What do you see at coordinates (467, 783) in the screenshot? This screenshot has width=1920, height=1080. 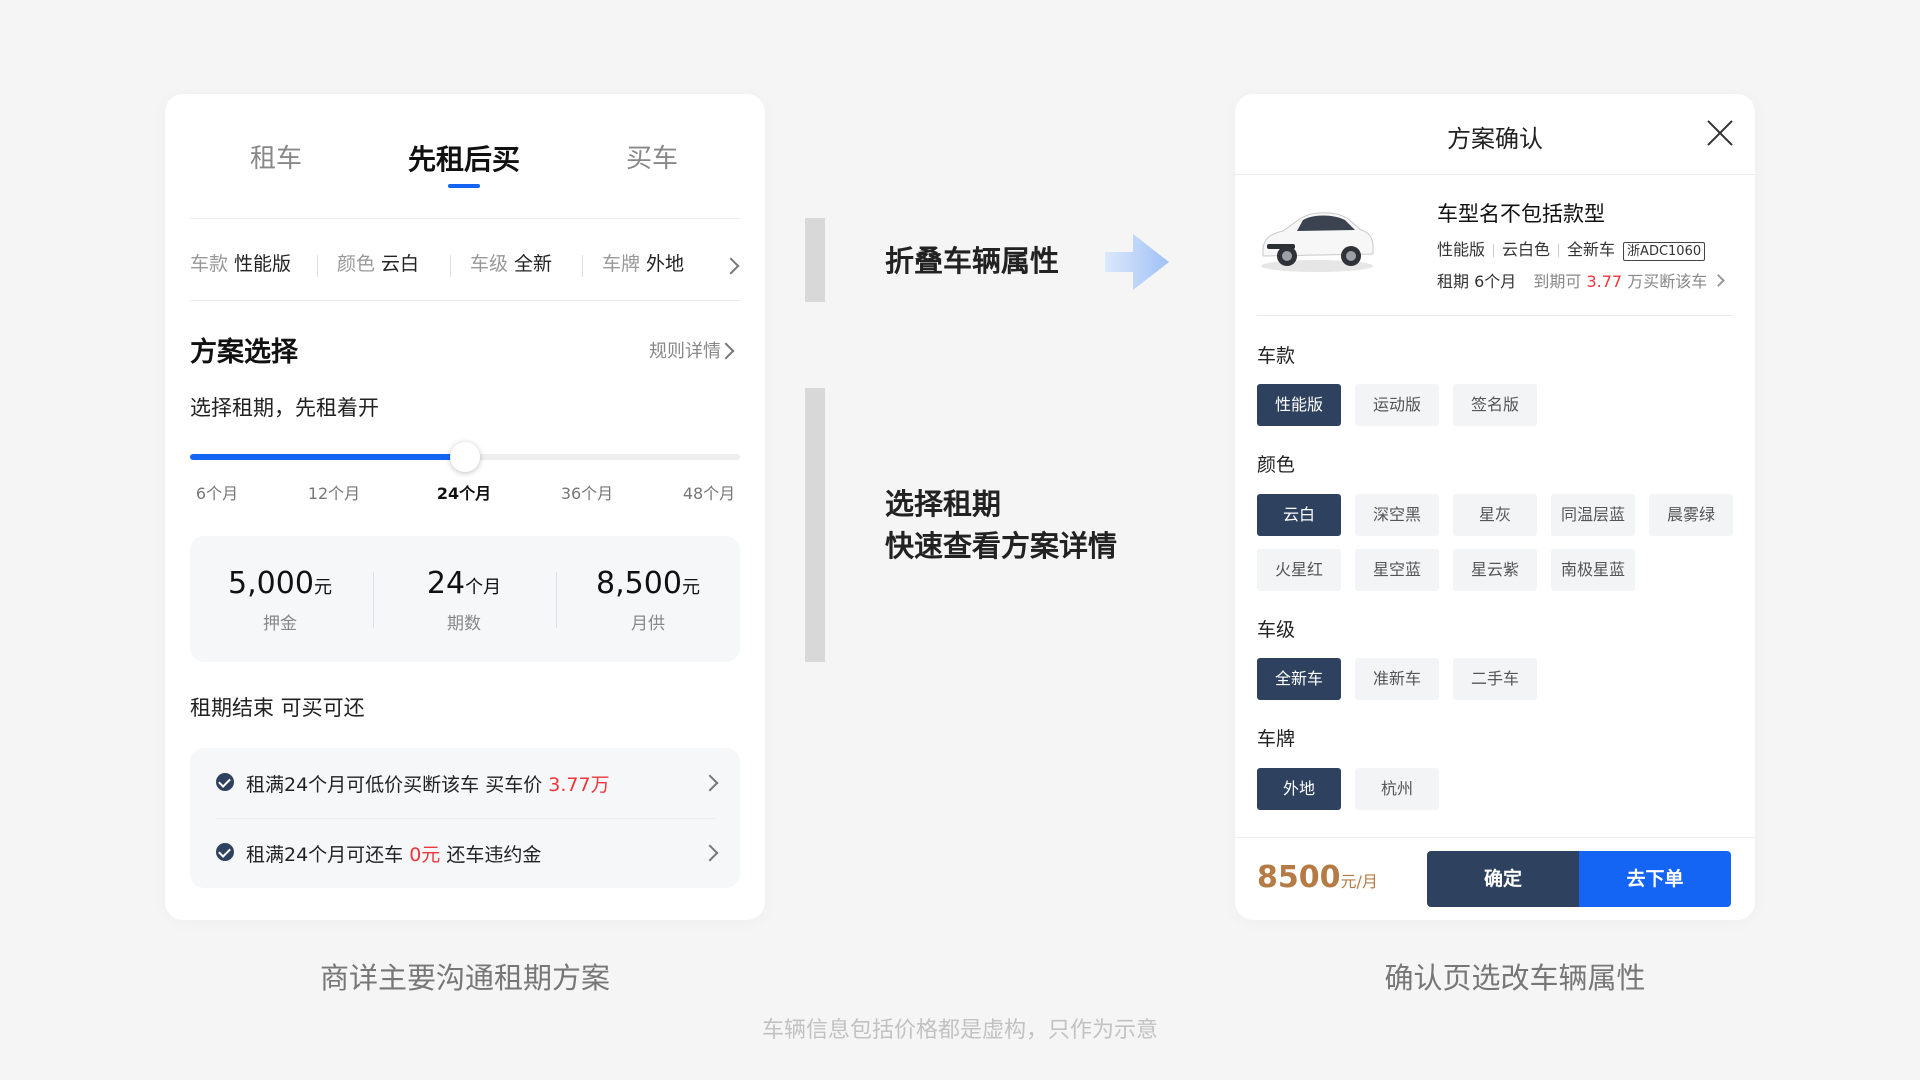 I see `benefit-buyout: 租满24个月可低价买断该车 买车价 3.77万` at bounding box center [467, 783].